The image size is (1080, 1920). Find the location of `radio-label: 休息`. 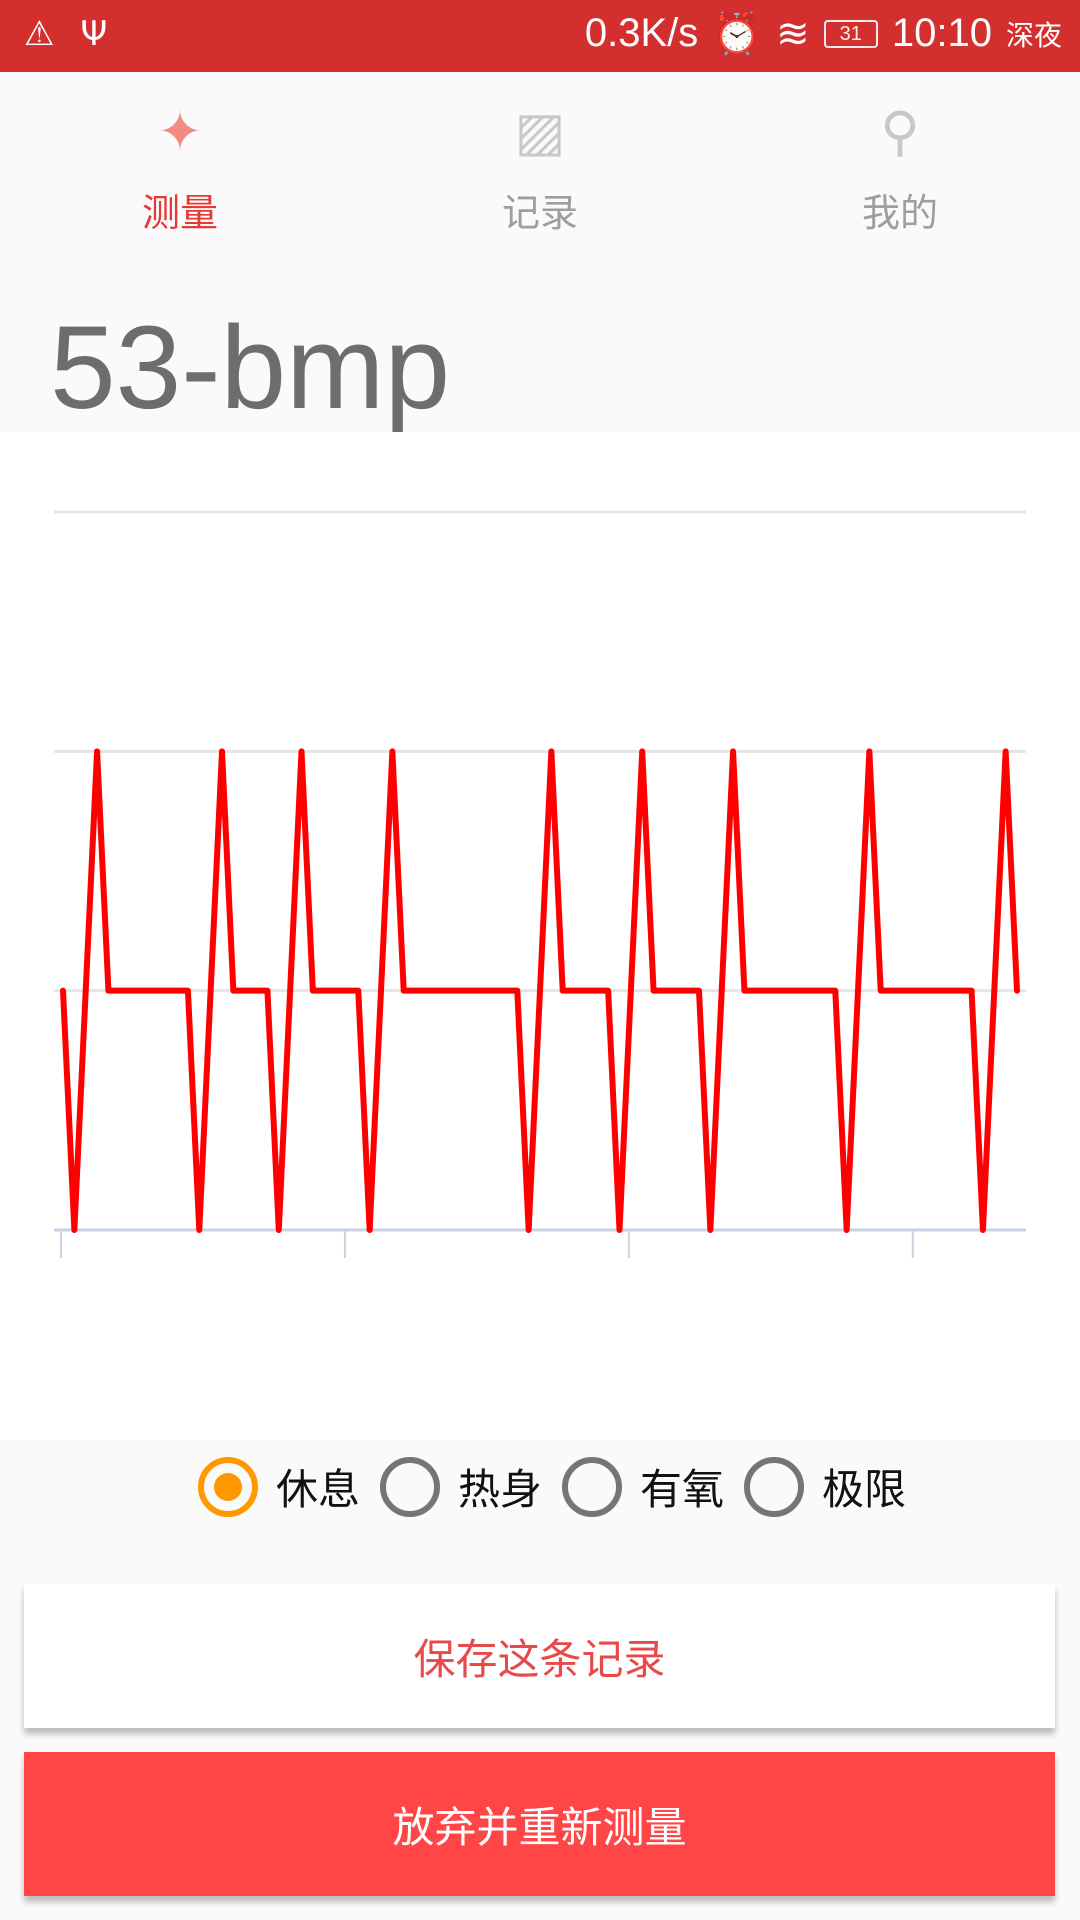

radio-label: 休息 is located at coordinates (318, 1489).